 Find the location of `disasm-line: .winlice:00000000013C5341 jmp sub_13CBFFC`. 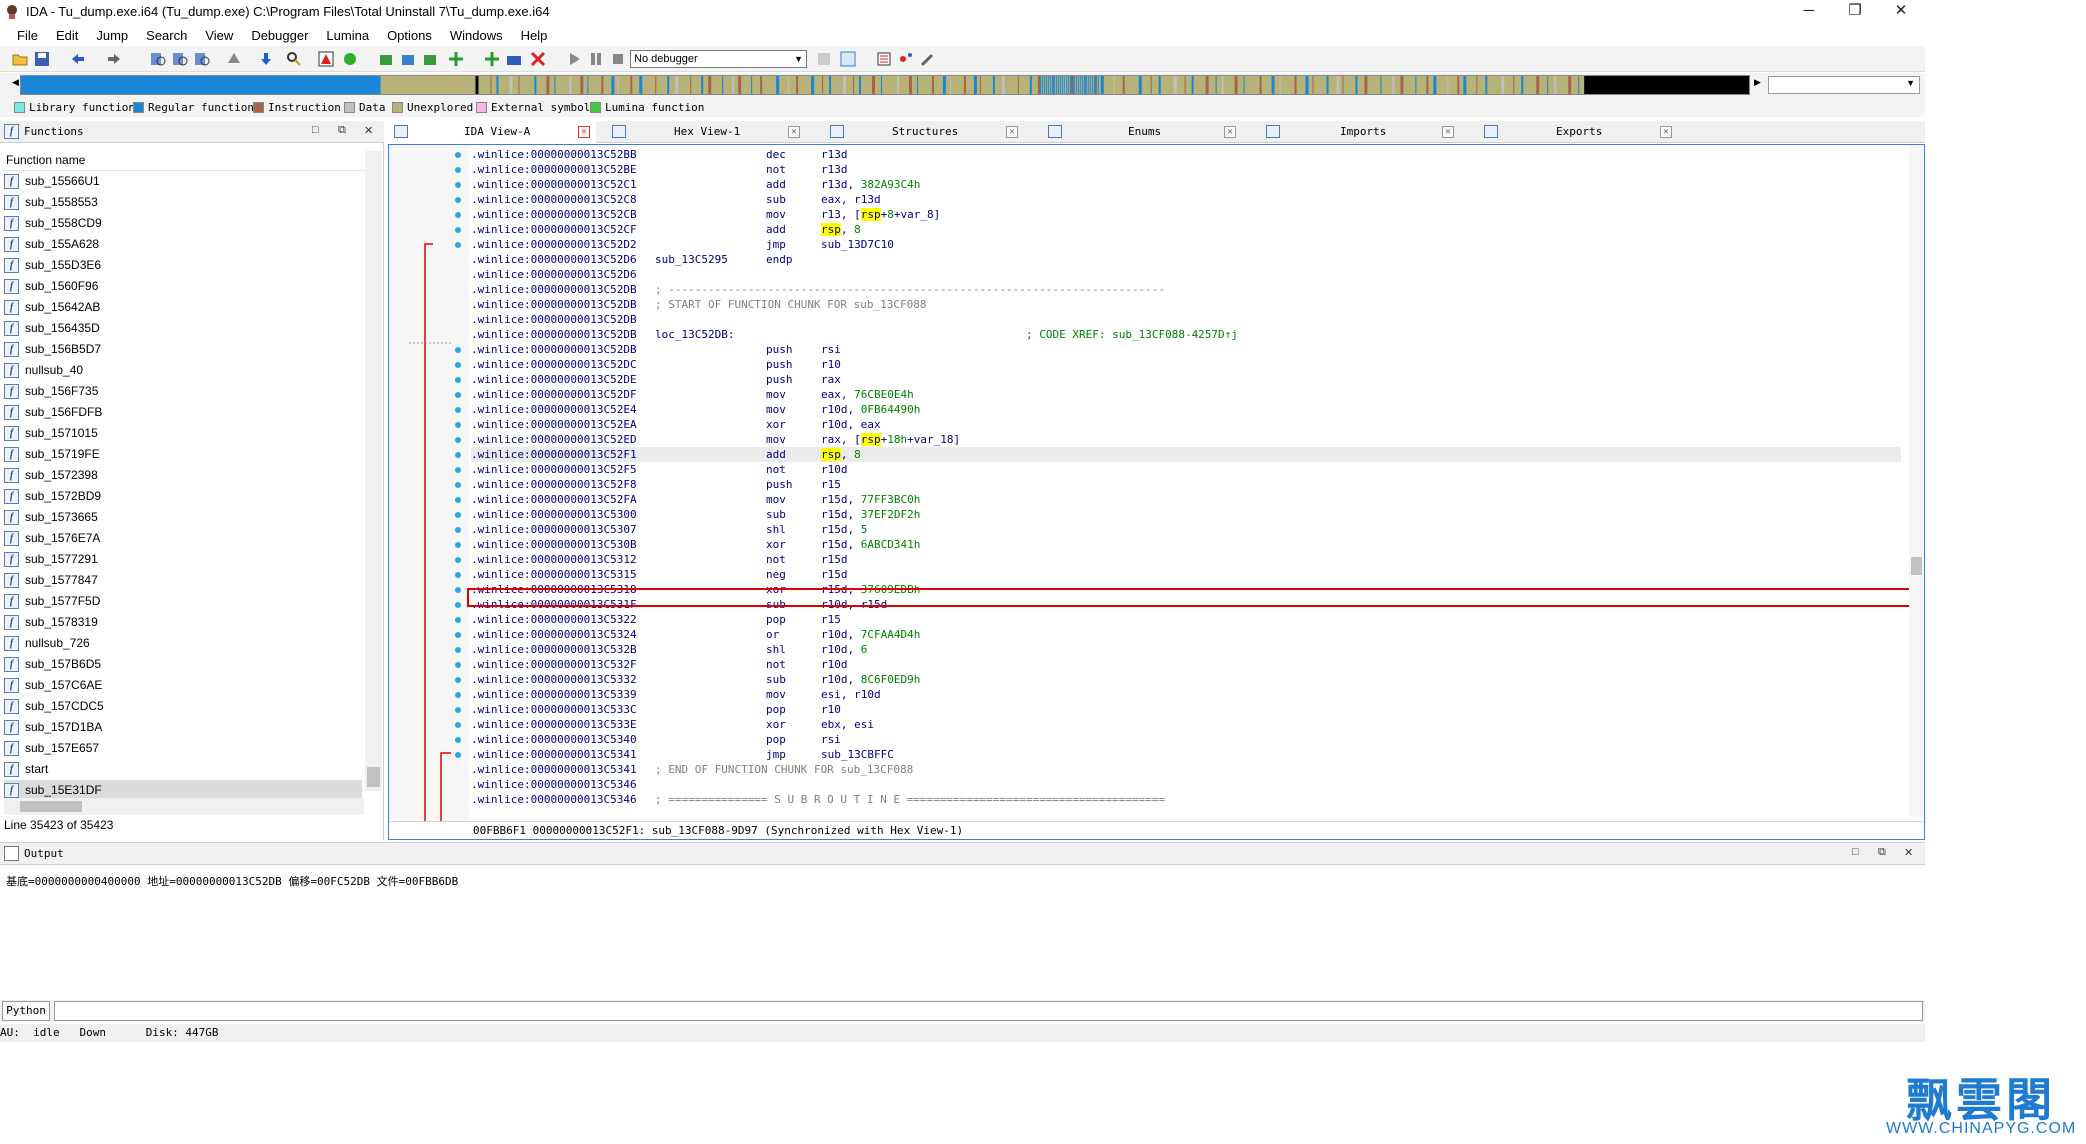

disasm-line: .winlice:00000000013C5341 jmp sub_13CBFFC is located at coordinates (1186, 754).